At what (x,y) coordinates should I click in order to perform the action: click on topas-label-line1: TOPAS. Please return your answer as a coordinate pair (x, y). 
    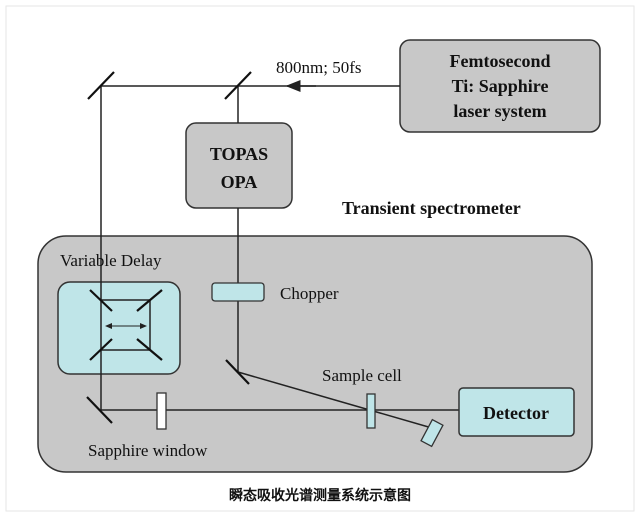
    Looking at the image, I should click on (239, 154).